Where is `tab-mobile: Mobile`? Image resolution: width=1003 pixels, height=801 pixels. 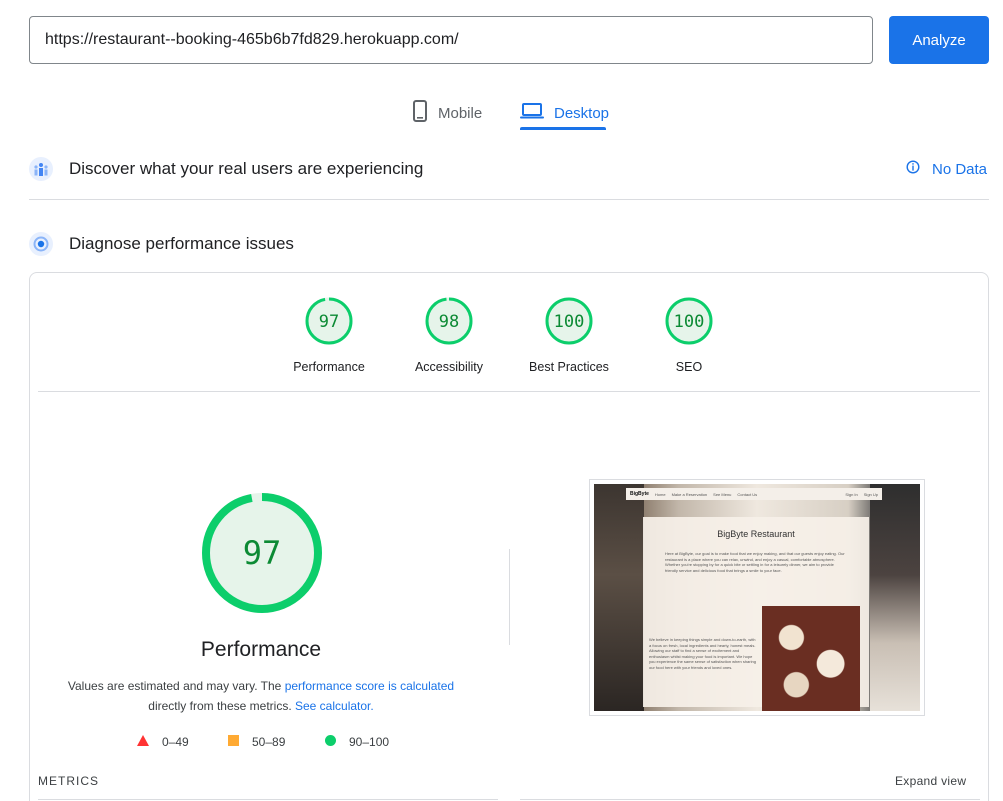 tab-mobile: Mobile is located at coordinates (447, 113).